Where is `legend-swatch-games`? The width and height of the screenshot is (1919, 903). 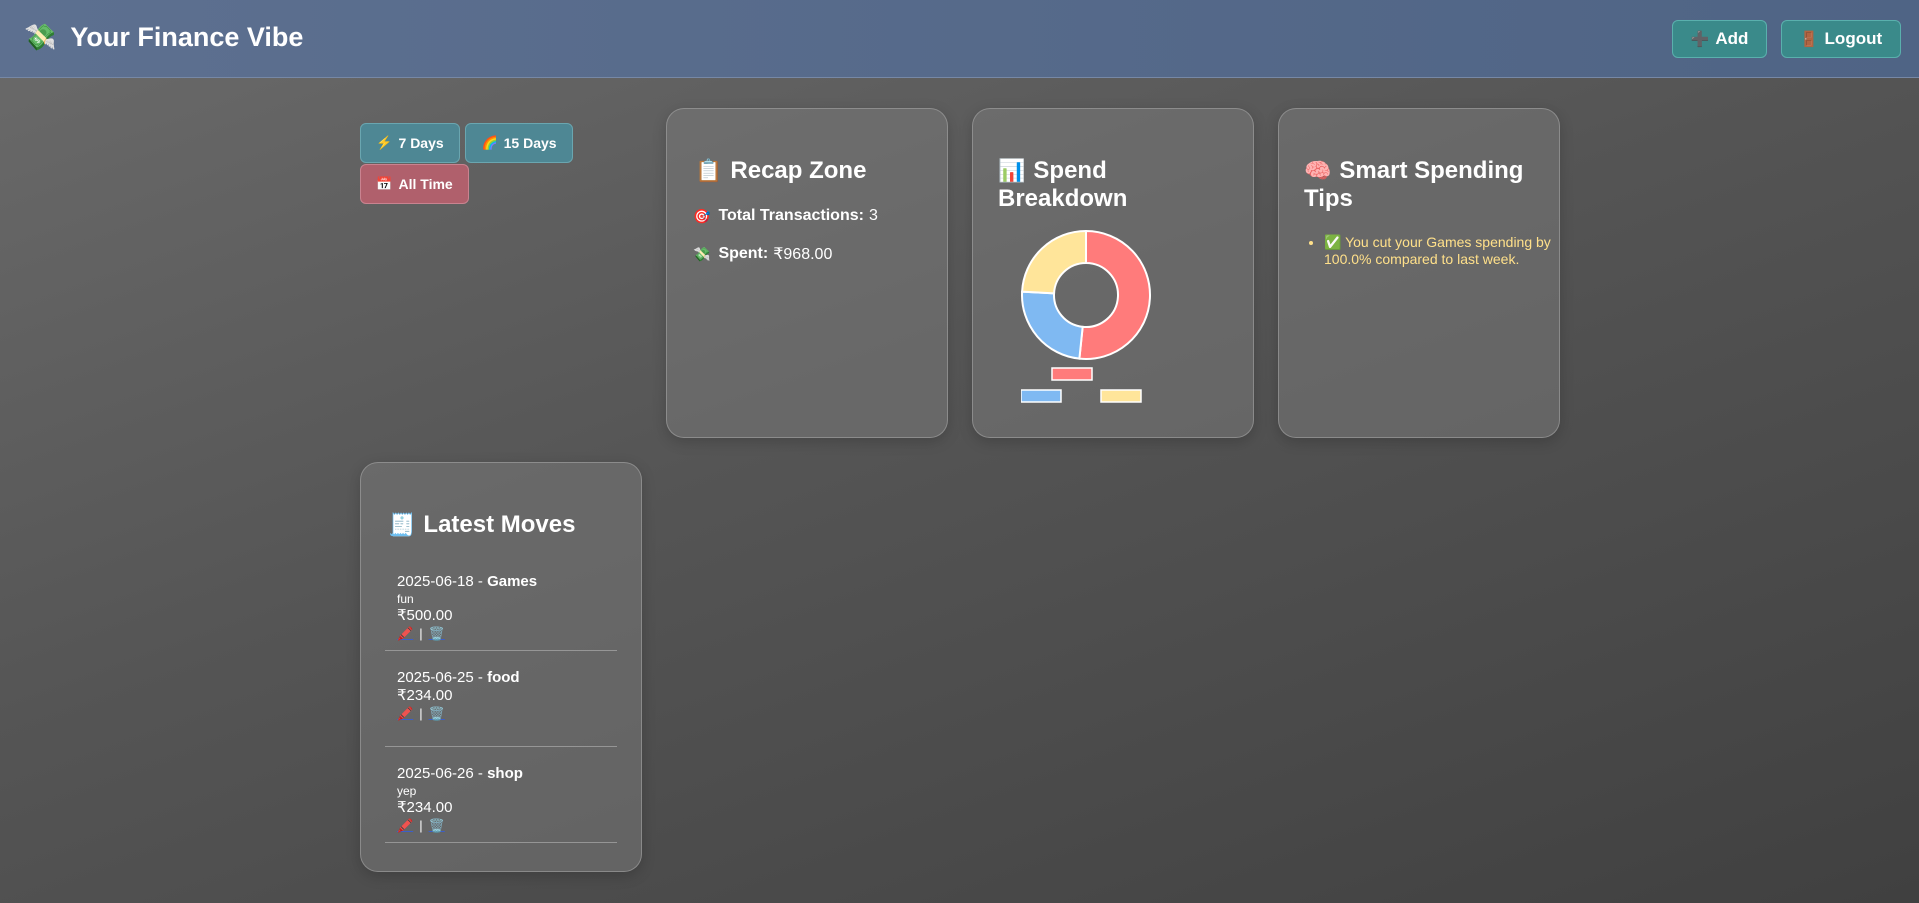 legend-swatch-games is located at coordinates (1072, 374).